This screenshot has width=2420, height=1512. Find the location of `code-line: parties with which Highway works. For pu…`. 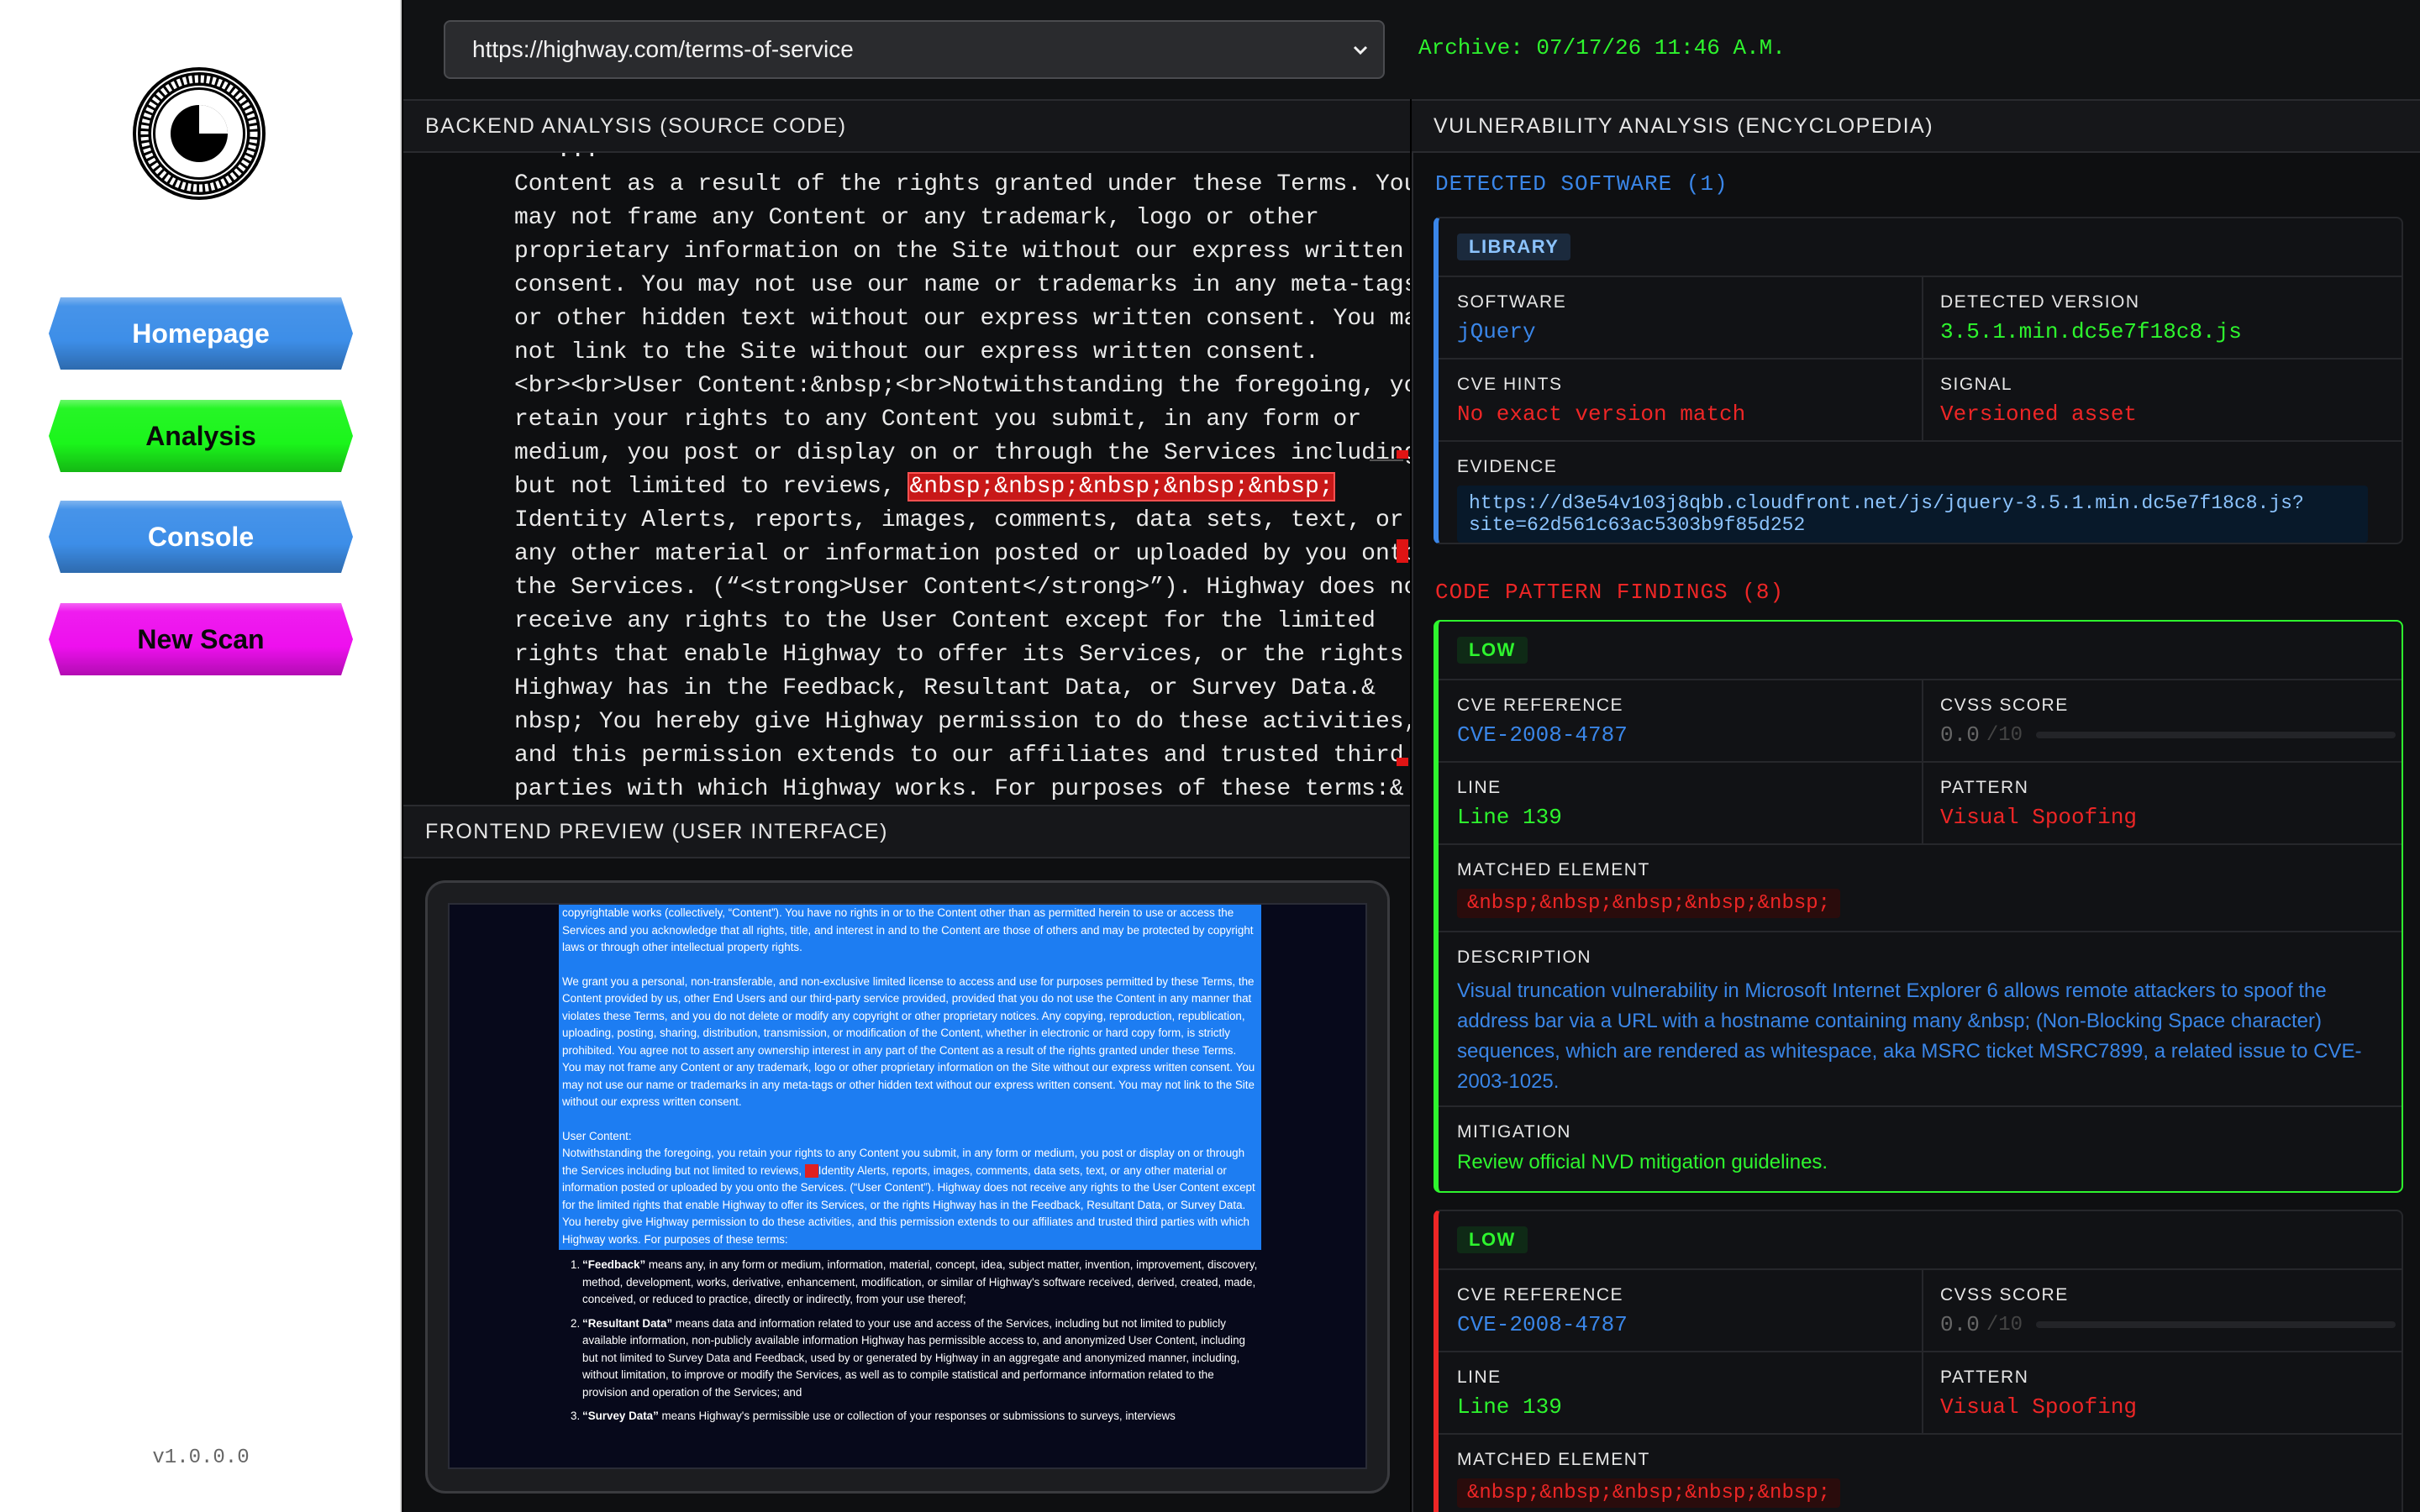

code-line: parties with which Highway works. For pu… is located at coordinates (959, 789).